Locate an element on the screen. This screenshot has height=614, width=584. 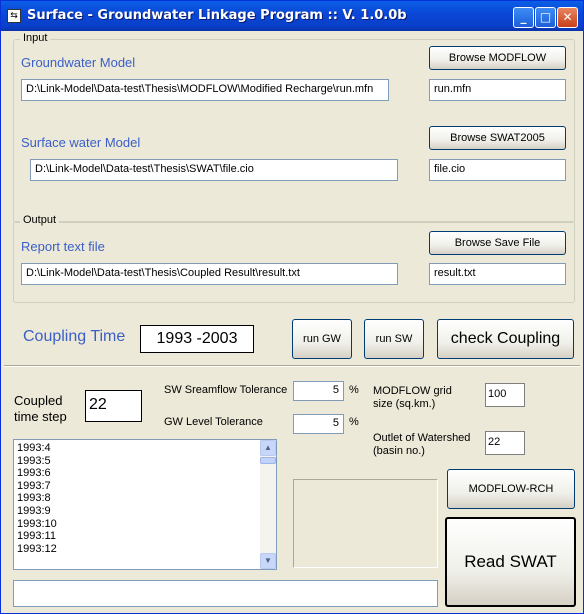
groundwater-model-label: Groundwater Model is located at coordinates (78, 62).